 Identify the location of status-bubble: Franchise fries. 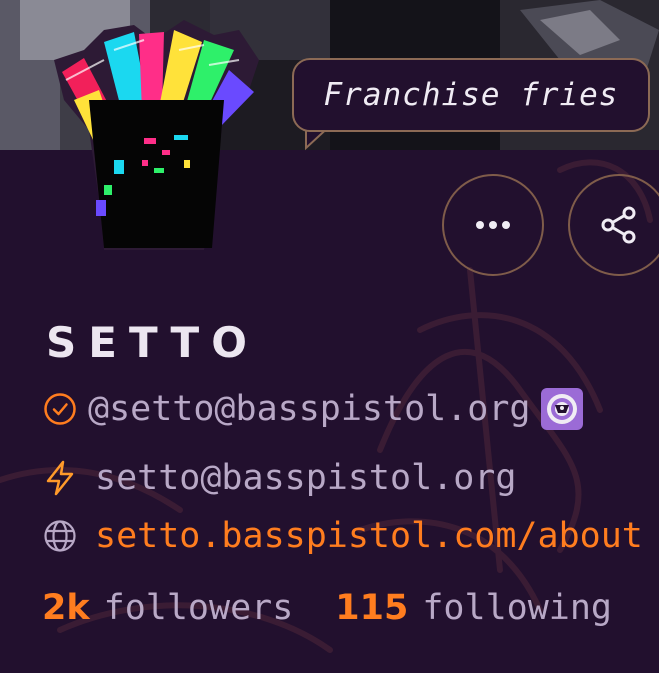
(471, 95).